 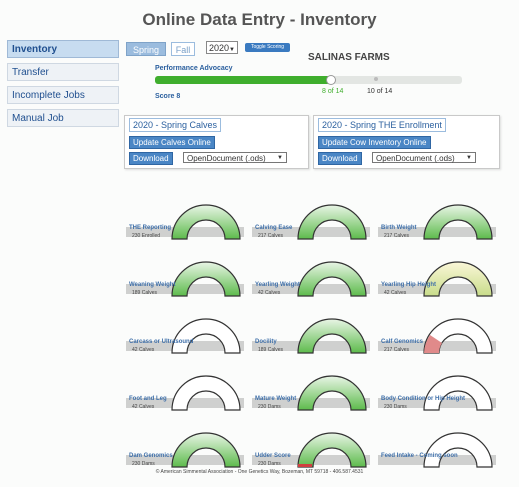 I want to click on progress-marker-target, so click(x=376, y=79).